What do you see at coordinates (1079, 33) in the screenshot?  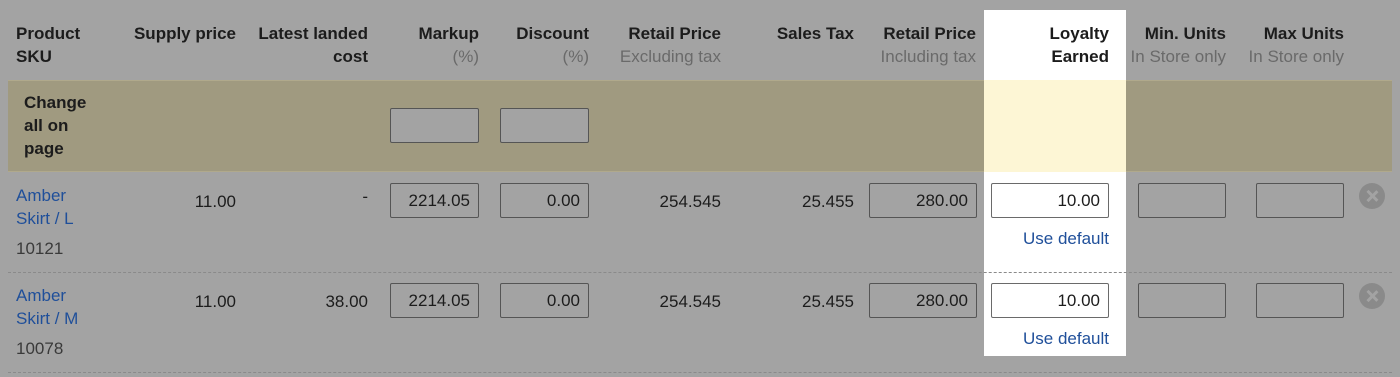 I see `header-loyalty-line1: Loyalty` at bounding box center [1079, 33].